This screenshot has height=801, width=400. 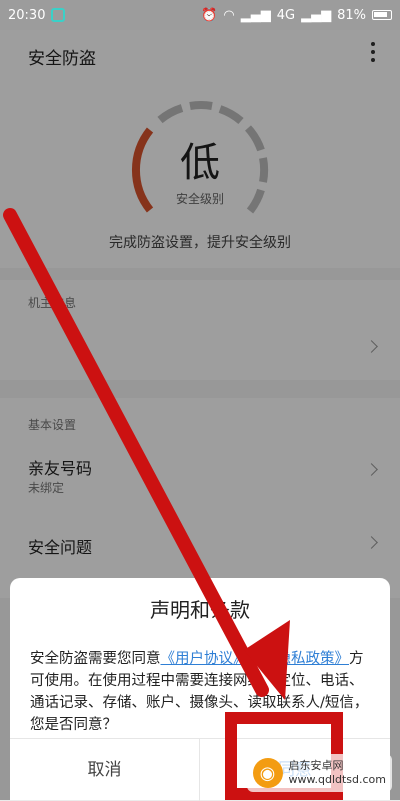 What do you see at coordinates (204, 659) in the screenshot?
I see `user-agreement-link: 《用户协议》` at bounding box center [204, 659].